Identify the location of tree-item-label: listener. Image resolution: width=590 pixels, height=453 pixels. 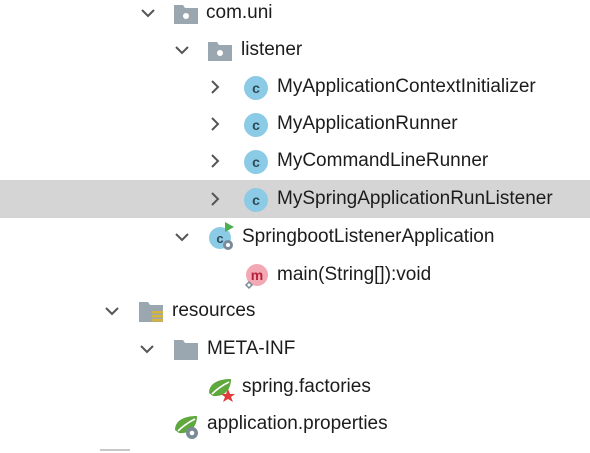
(272, 49).